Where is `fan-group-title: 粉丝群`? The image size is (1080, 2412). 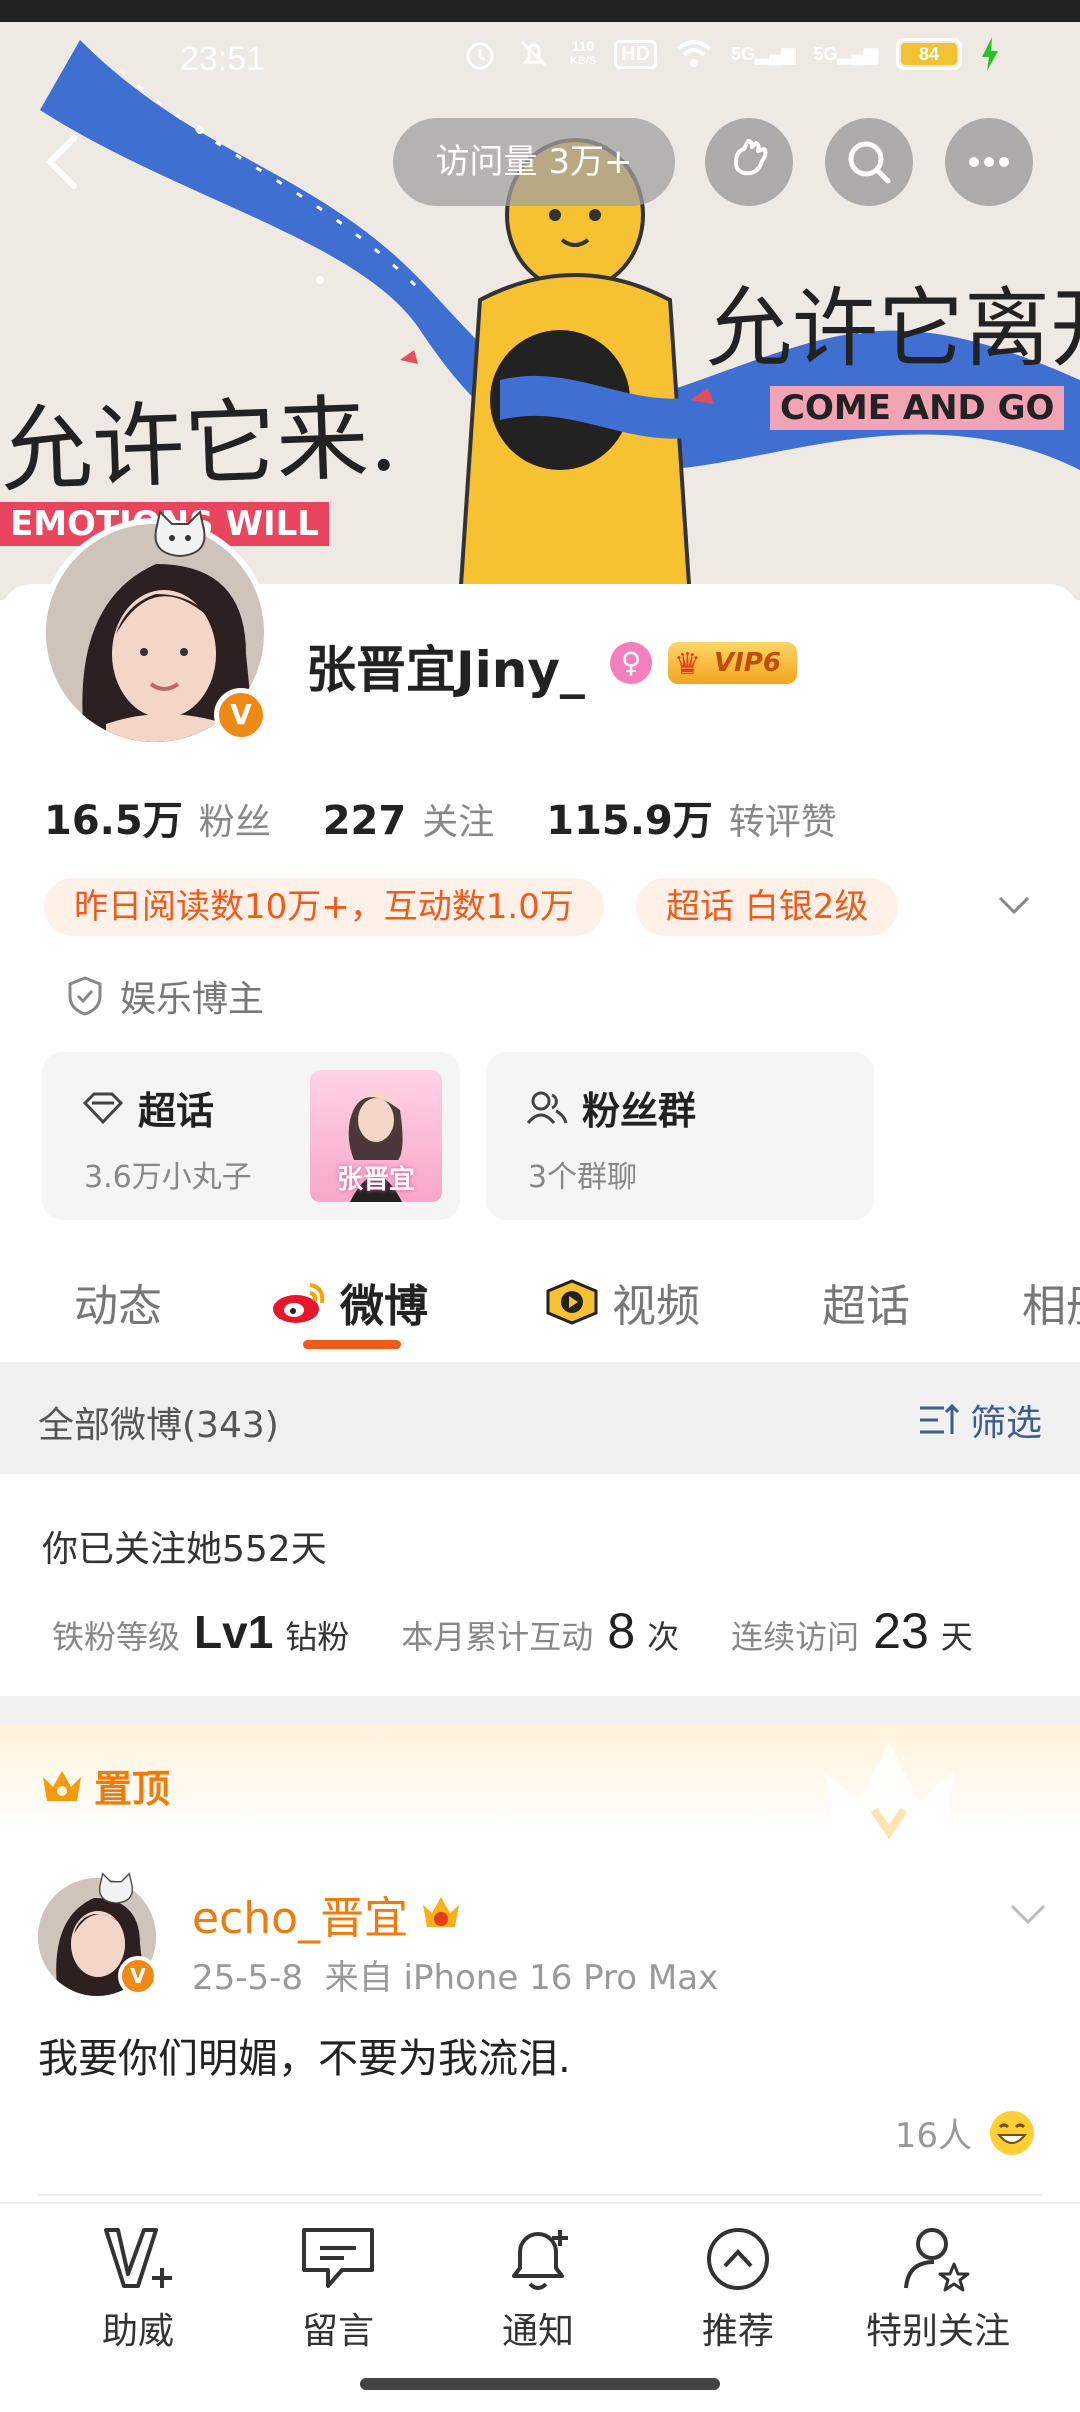 fan-group-title: 粉丝群 is located at coordinates (611, 1107).